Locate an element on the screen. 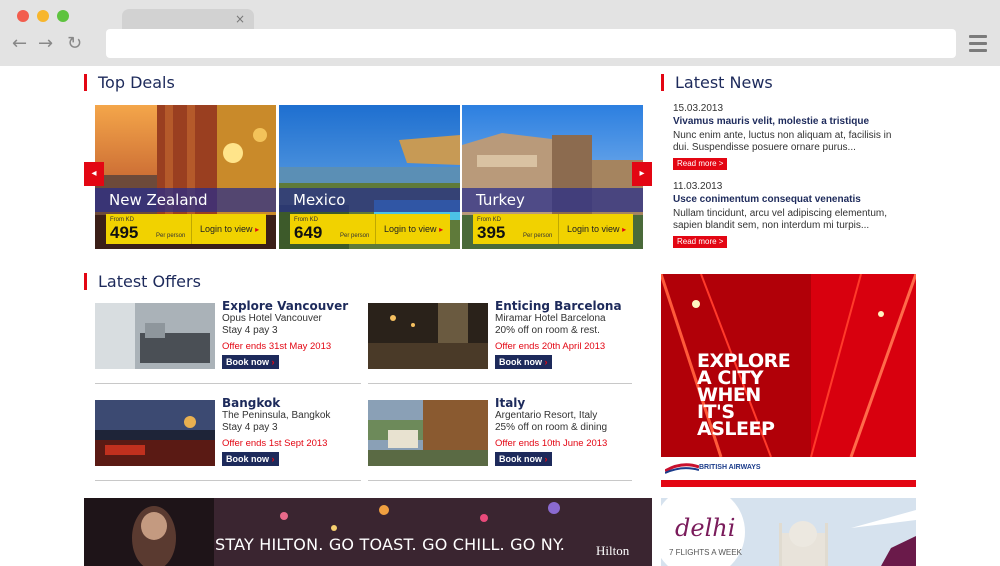 Image resolution: width=1000 pixels, height=566 pixels. latest-offers-heading: Latest Offers is located at coordinates (142, 281).